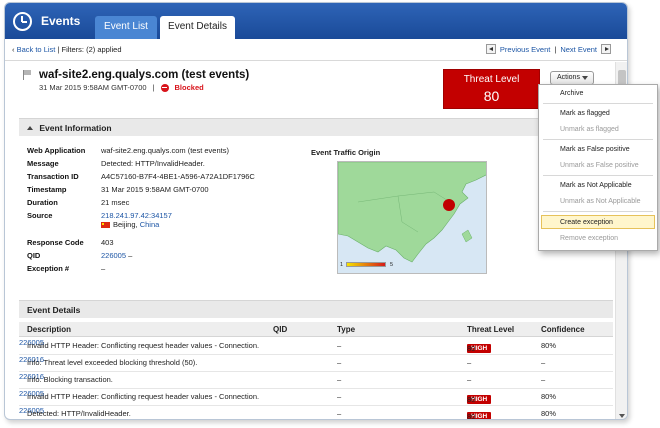  I want to click on field-label: Web Application, so click(56, 150).